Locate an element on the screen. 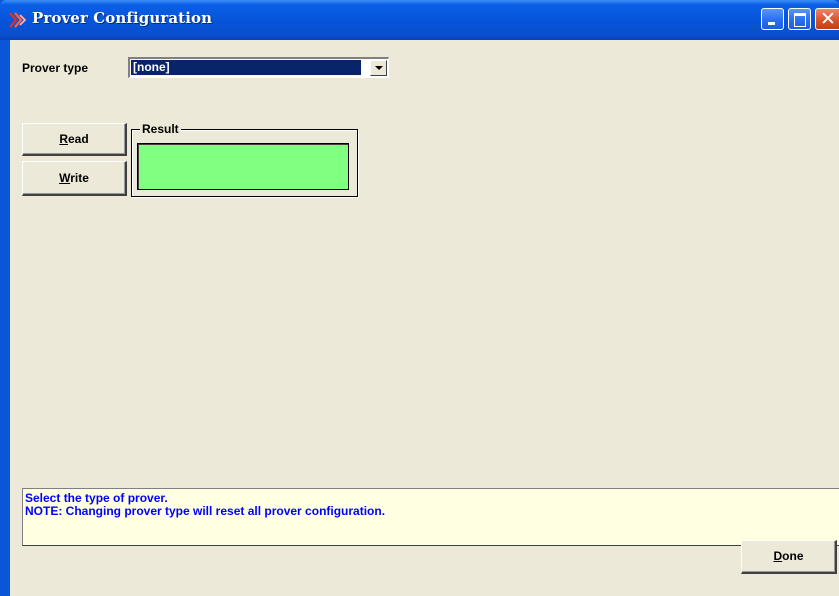 The height and width of the screenshot is (596, 839). result-group: Result is located at coordinates (244, 160).